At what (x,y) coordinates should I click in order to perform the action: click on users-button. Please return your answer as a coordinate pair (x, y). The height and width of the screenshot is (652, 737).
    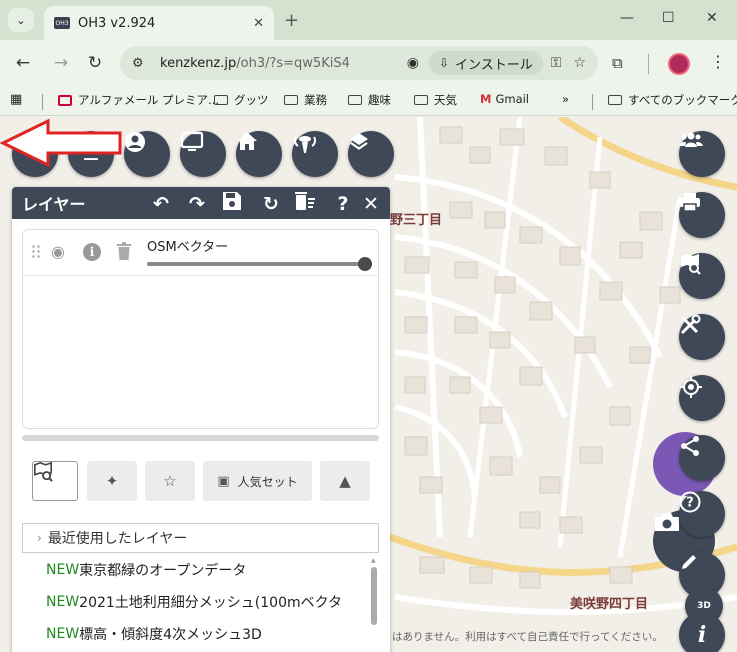
    Looking at the image, I should click on (702, 154).